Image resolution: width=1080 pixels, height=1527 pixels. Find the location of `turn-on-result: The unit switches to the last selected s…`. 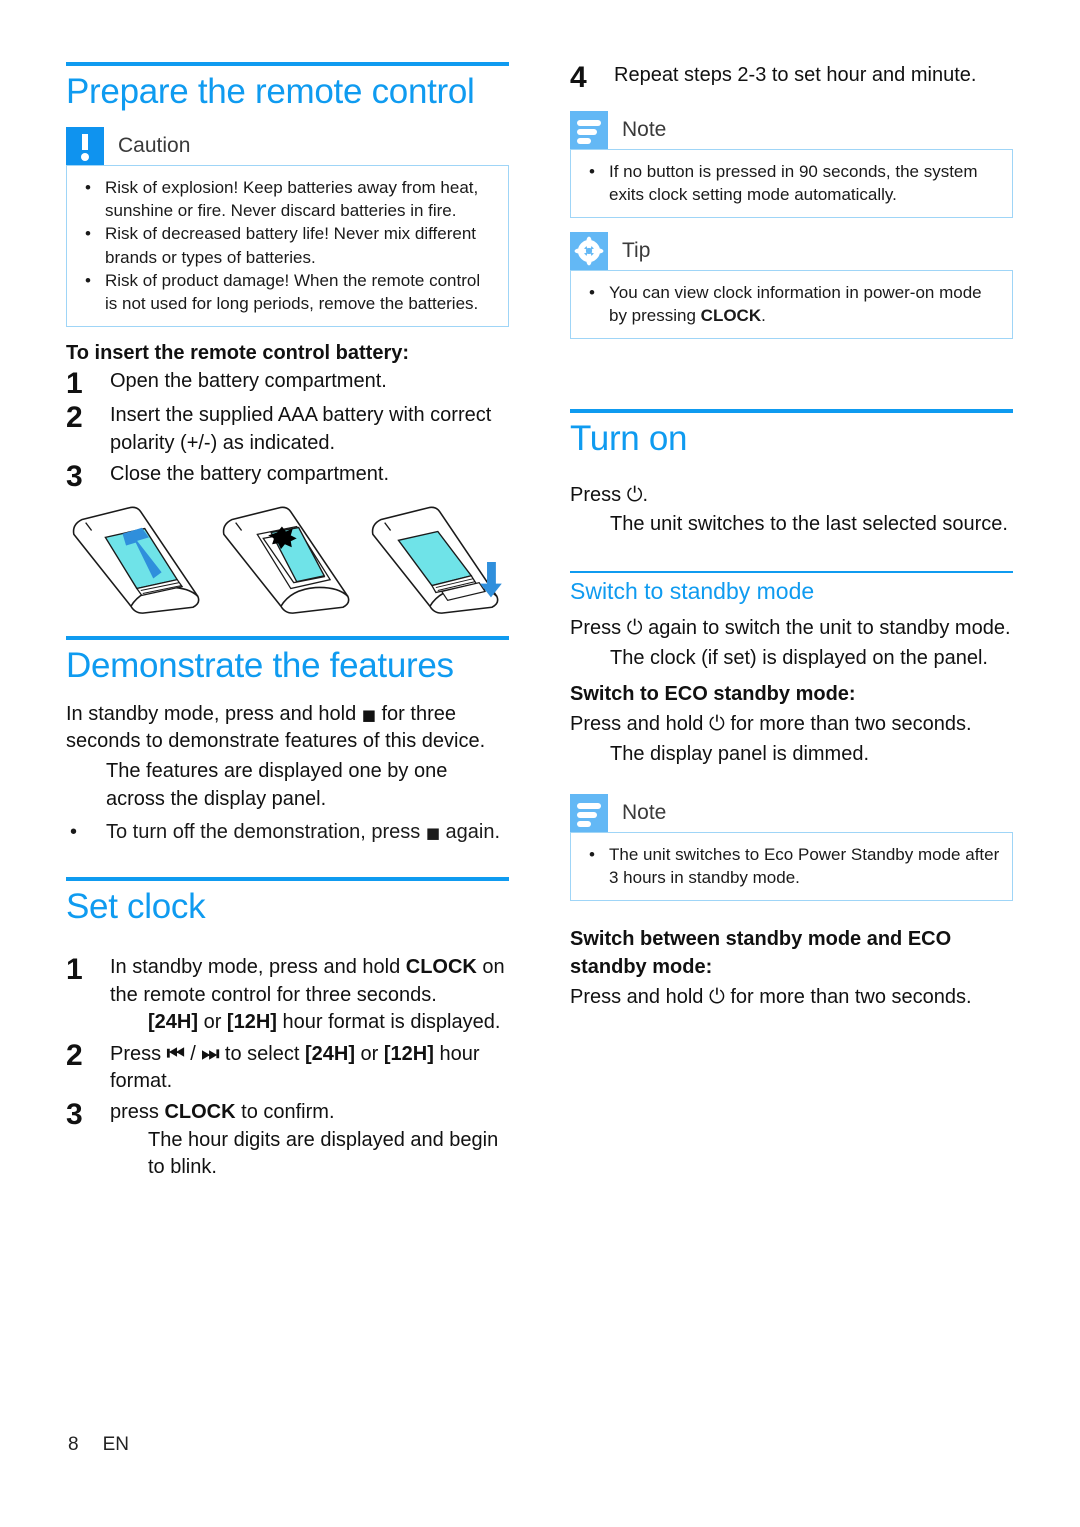

turn-on-result: The unit switches to the last selected s… is located at coordinates (809, 524).